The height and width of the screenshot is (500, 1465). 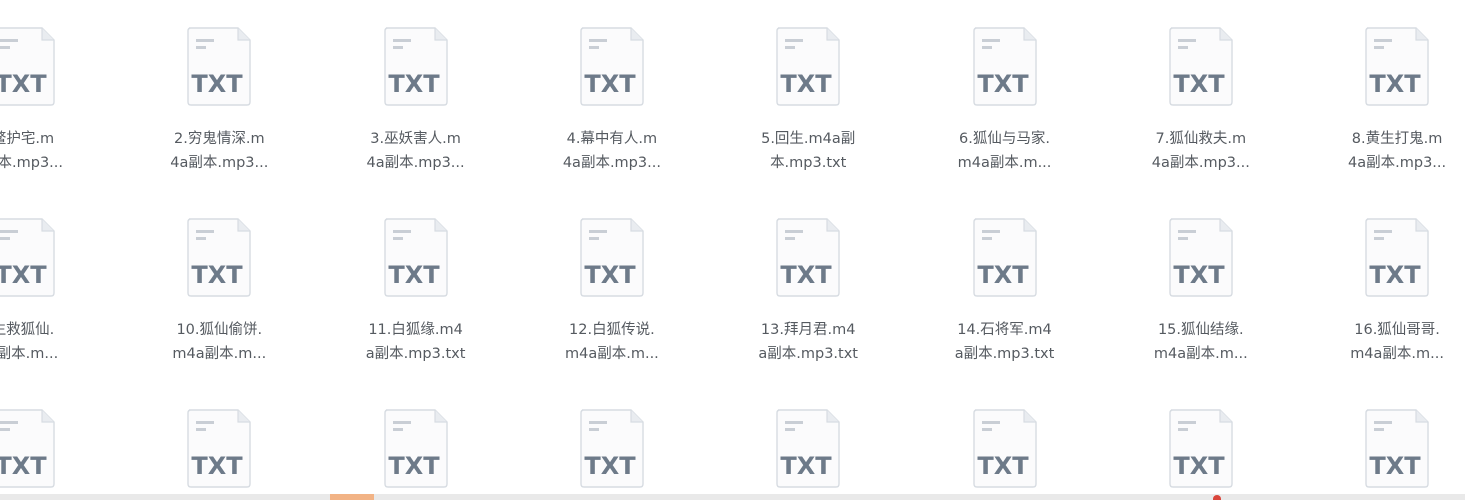 I want to click on file-name-label: 14.石将军.m4 a副本.mp3.txt, so click(x=1005, y=342).